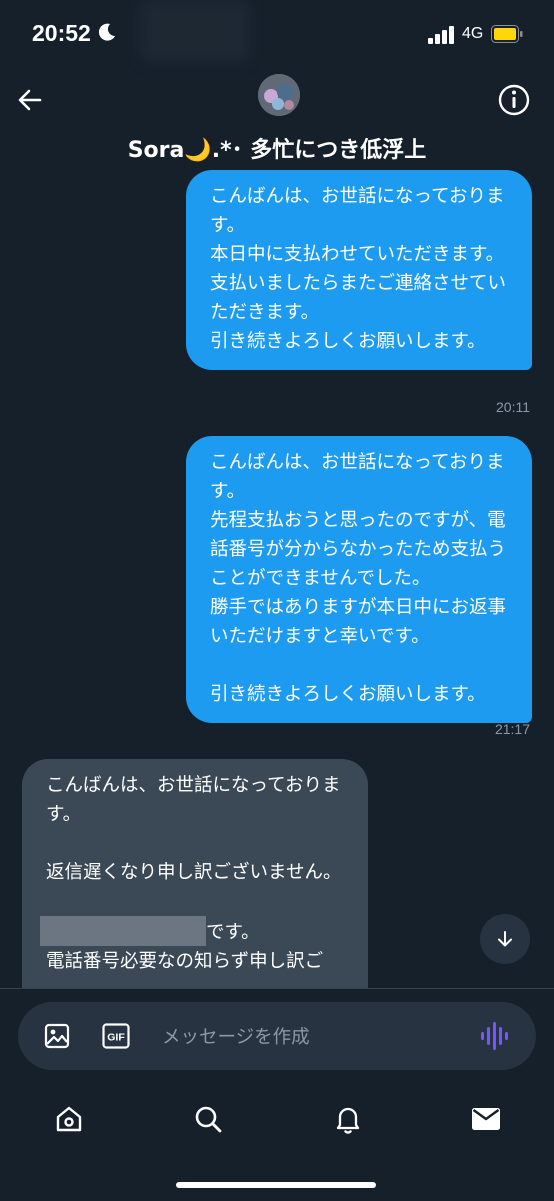  I want to click on battery-icon, so click(507, 34).